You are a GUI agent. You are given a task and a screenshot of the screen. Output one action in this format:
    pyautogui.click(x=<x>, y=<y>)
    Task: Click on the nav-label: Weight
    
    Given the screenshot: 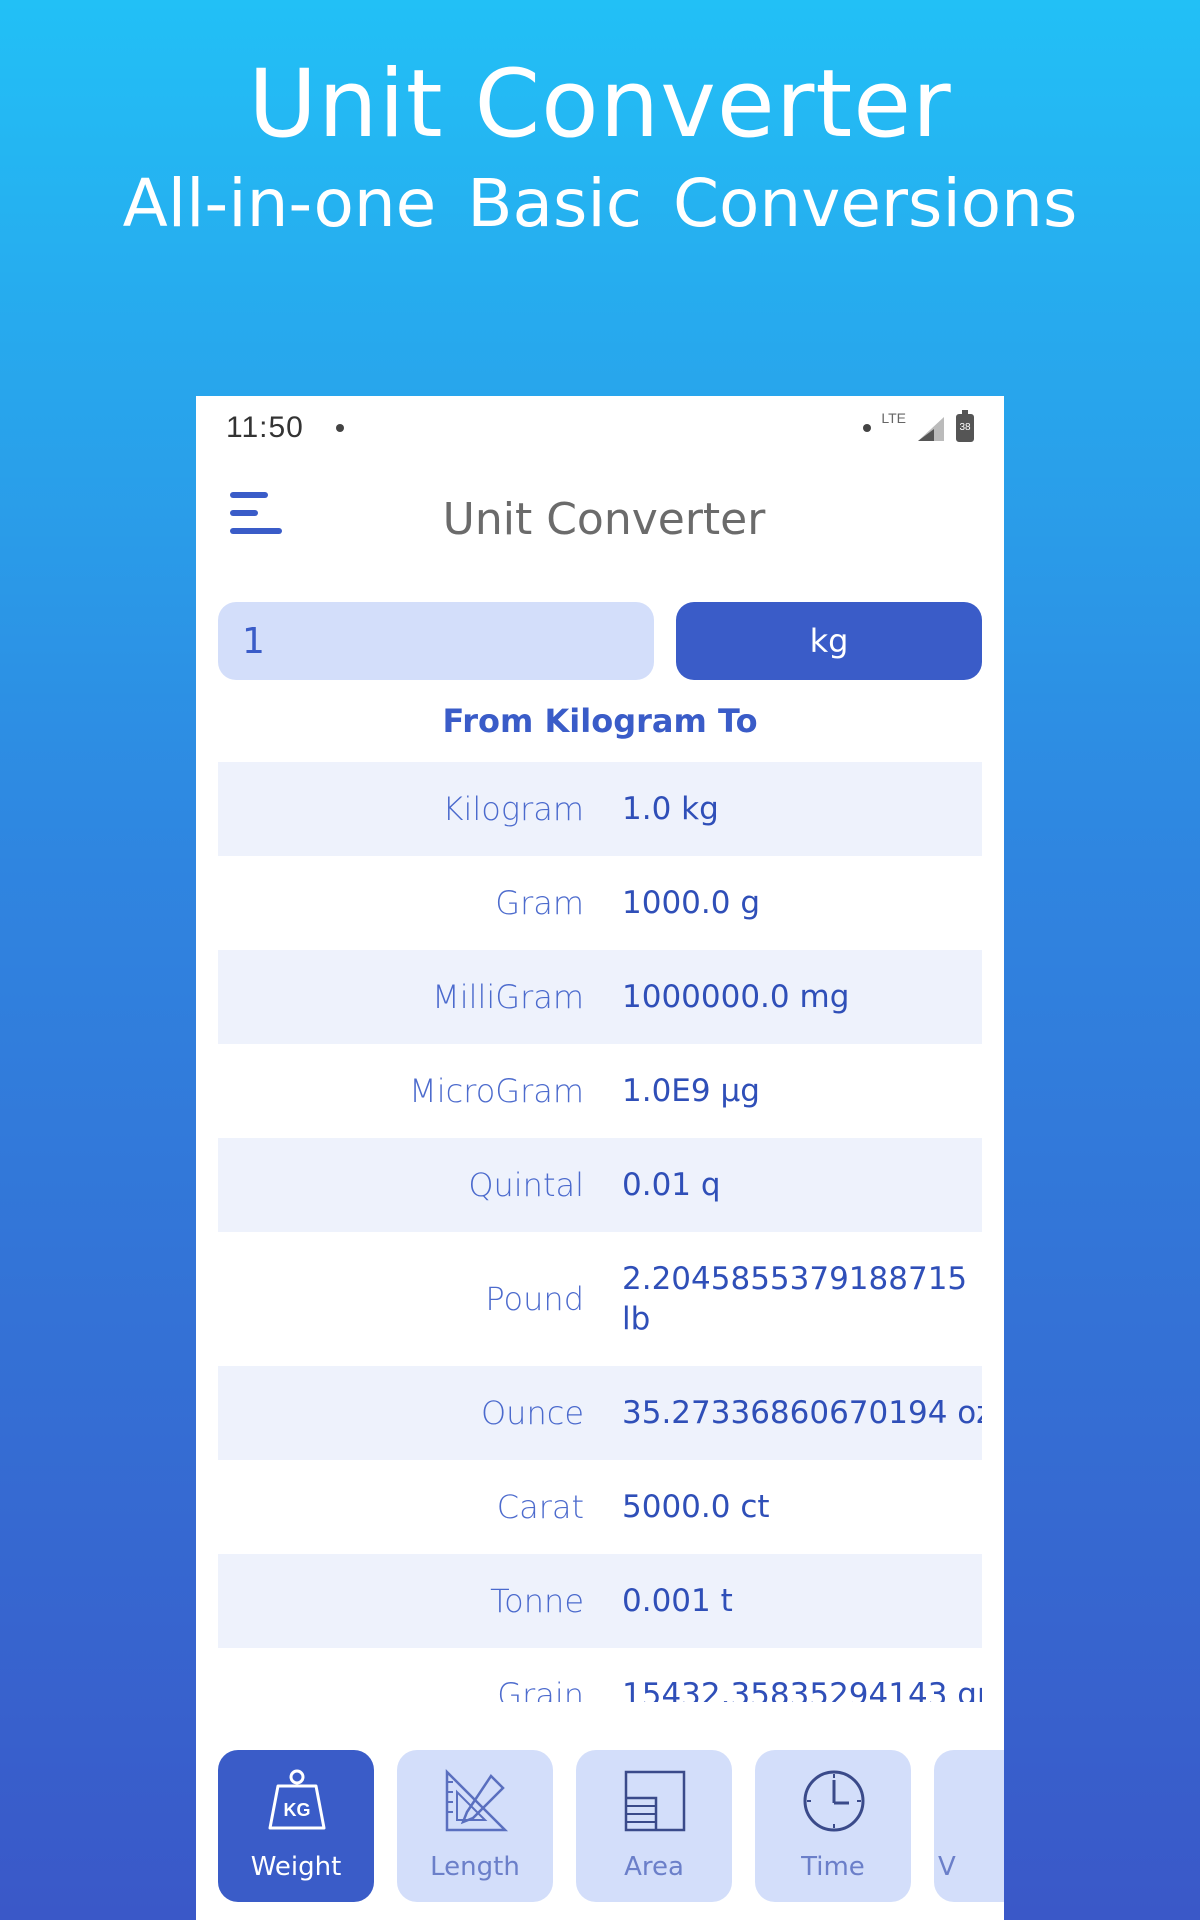 What is the action you would take?
    pyautogui.click(x=296, y=1867)
    